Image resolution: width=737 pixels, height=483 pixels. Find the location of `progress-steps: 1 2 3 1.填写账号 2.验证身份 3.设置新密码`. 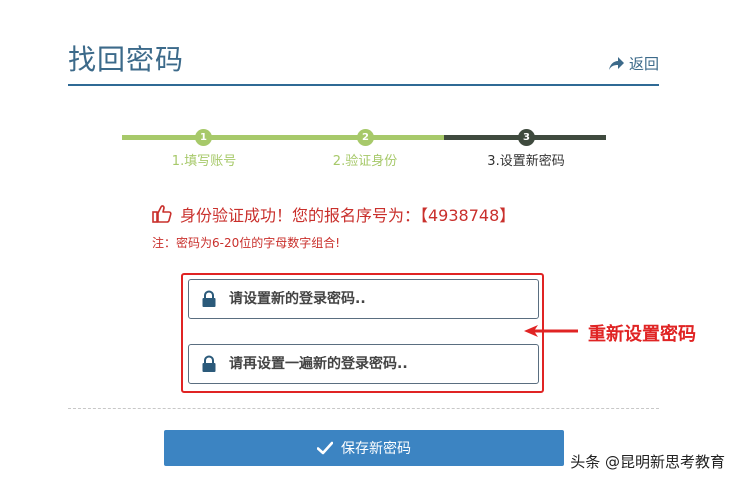

progress-steps: 1 2 3 1.填写账号 2.验证身份 3.设置新密码 is located at coordinates (364, 149).